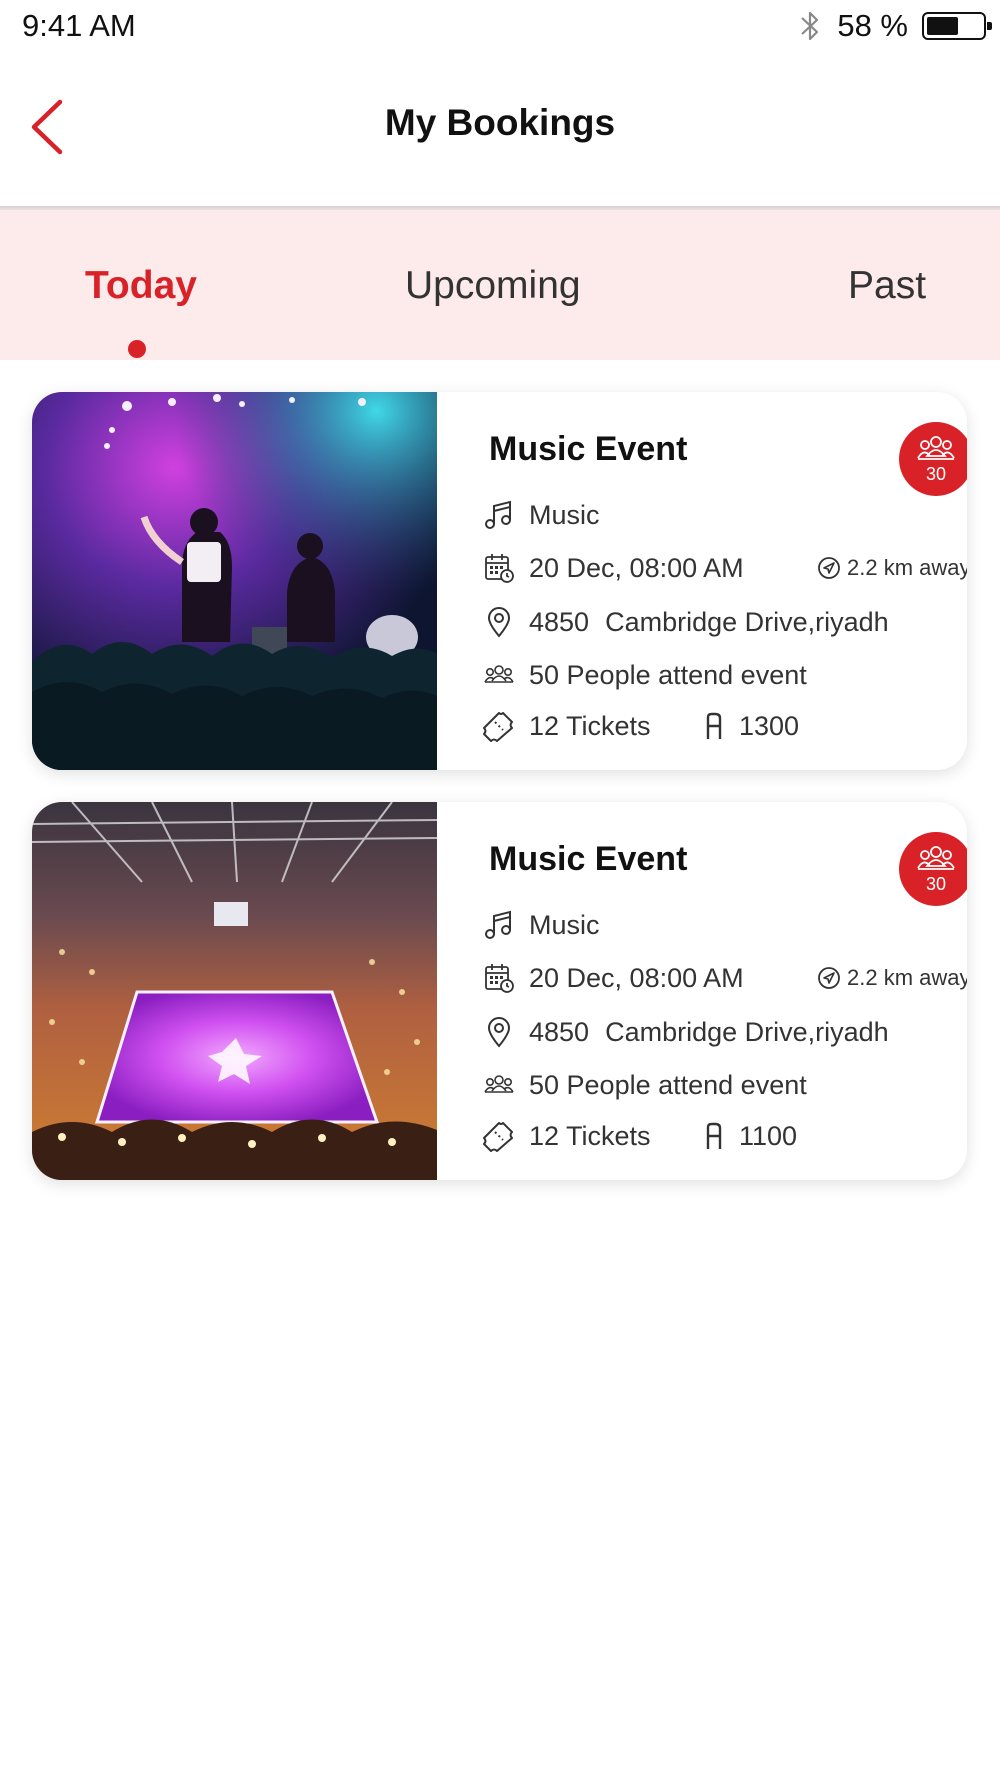  What do you see at coordinates (79, 25) in the screenshot?
I see `status-time: 9:41 AM` at bounding box center [79, 25].